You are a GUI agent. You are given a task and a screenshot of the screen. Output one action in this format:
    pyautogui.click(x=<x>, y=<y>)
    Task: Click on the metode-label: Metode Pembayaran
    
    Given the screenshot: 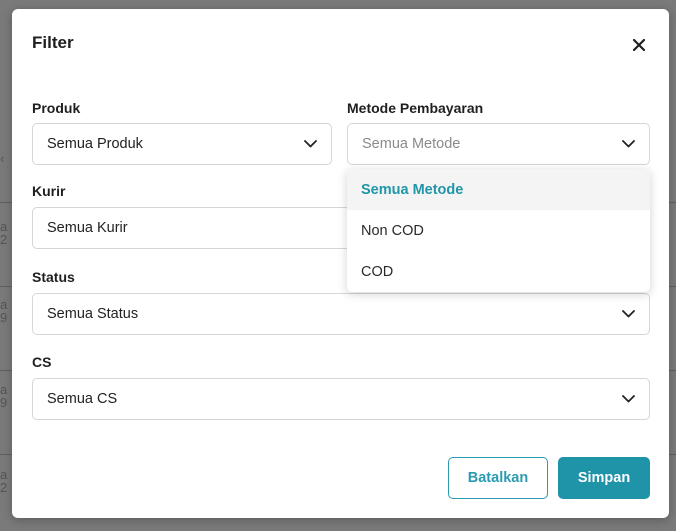 What is the action you would take?
    pyautogui.click(x=415, y=108)
    